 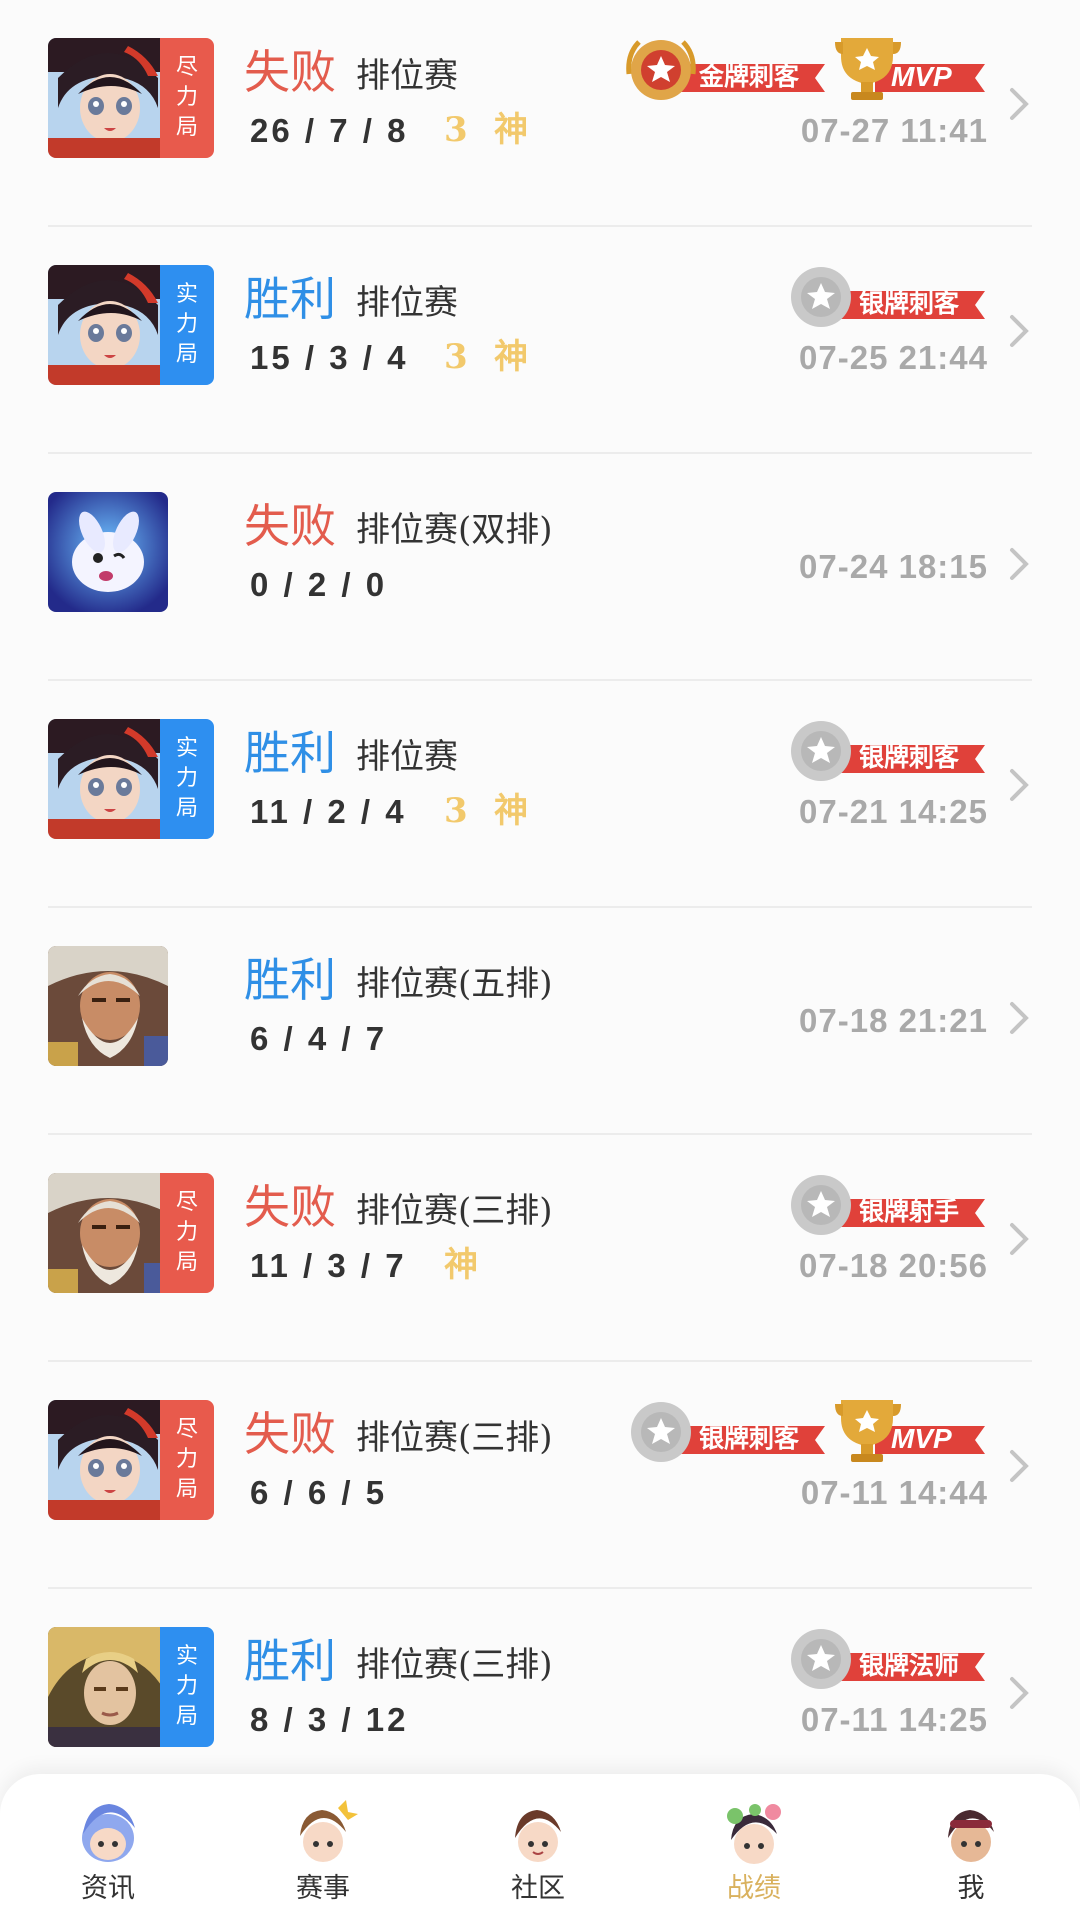 I want to click on record-avatar-icon, so click(x=754, y=1833).